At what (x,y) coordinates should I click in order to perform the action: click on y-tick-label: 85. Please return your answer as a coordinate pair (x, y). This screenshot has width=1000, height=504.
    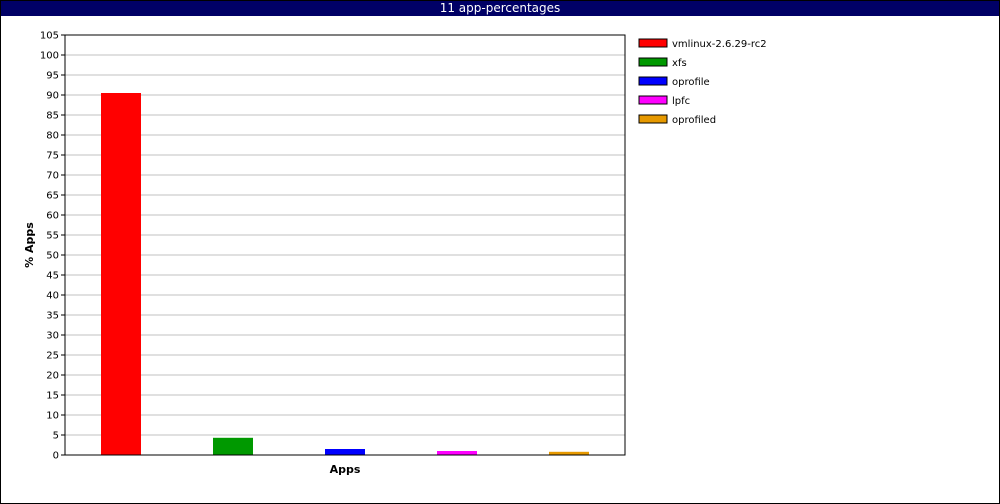
    Looking at the image, I should click on (52, 116).